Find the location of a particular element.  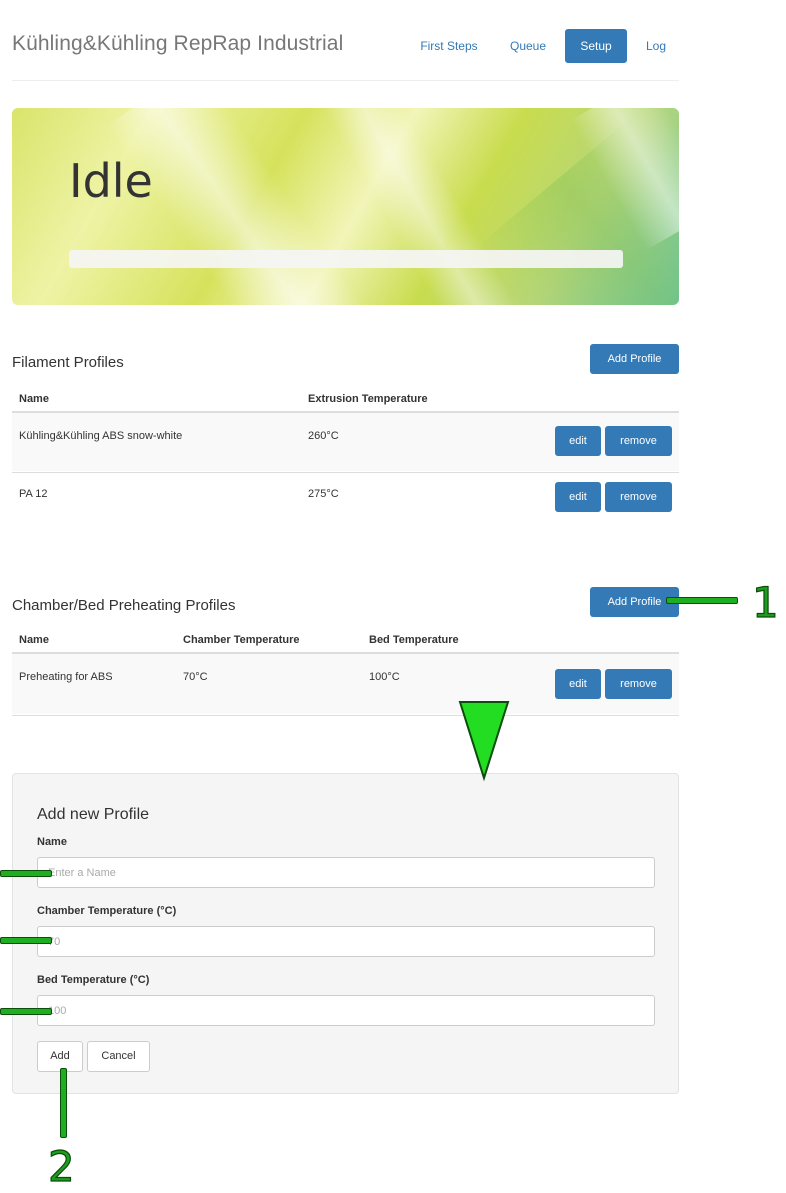

annotation-pointer-name is located at coordinates (26, 873).